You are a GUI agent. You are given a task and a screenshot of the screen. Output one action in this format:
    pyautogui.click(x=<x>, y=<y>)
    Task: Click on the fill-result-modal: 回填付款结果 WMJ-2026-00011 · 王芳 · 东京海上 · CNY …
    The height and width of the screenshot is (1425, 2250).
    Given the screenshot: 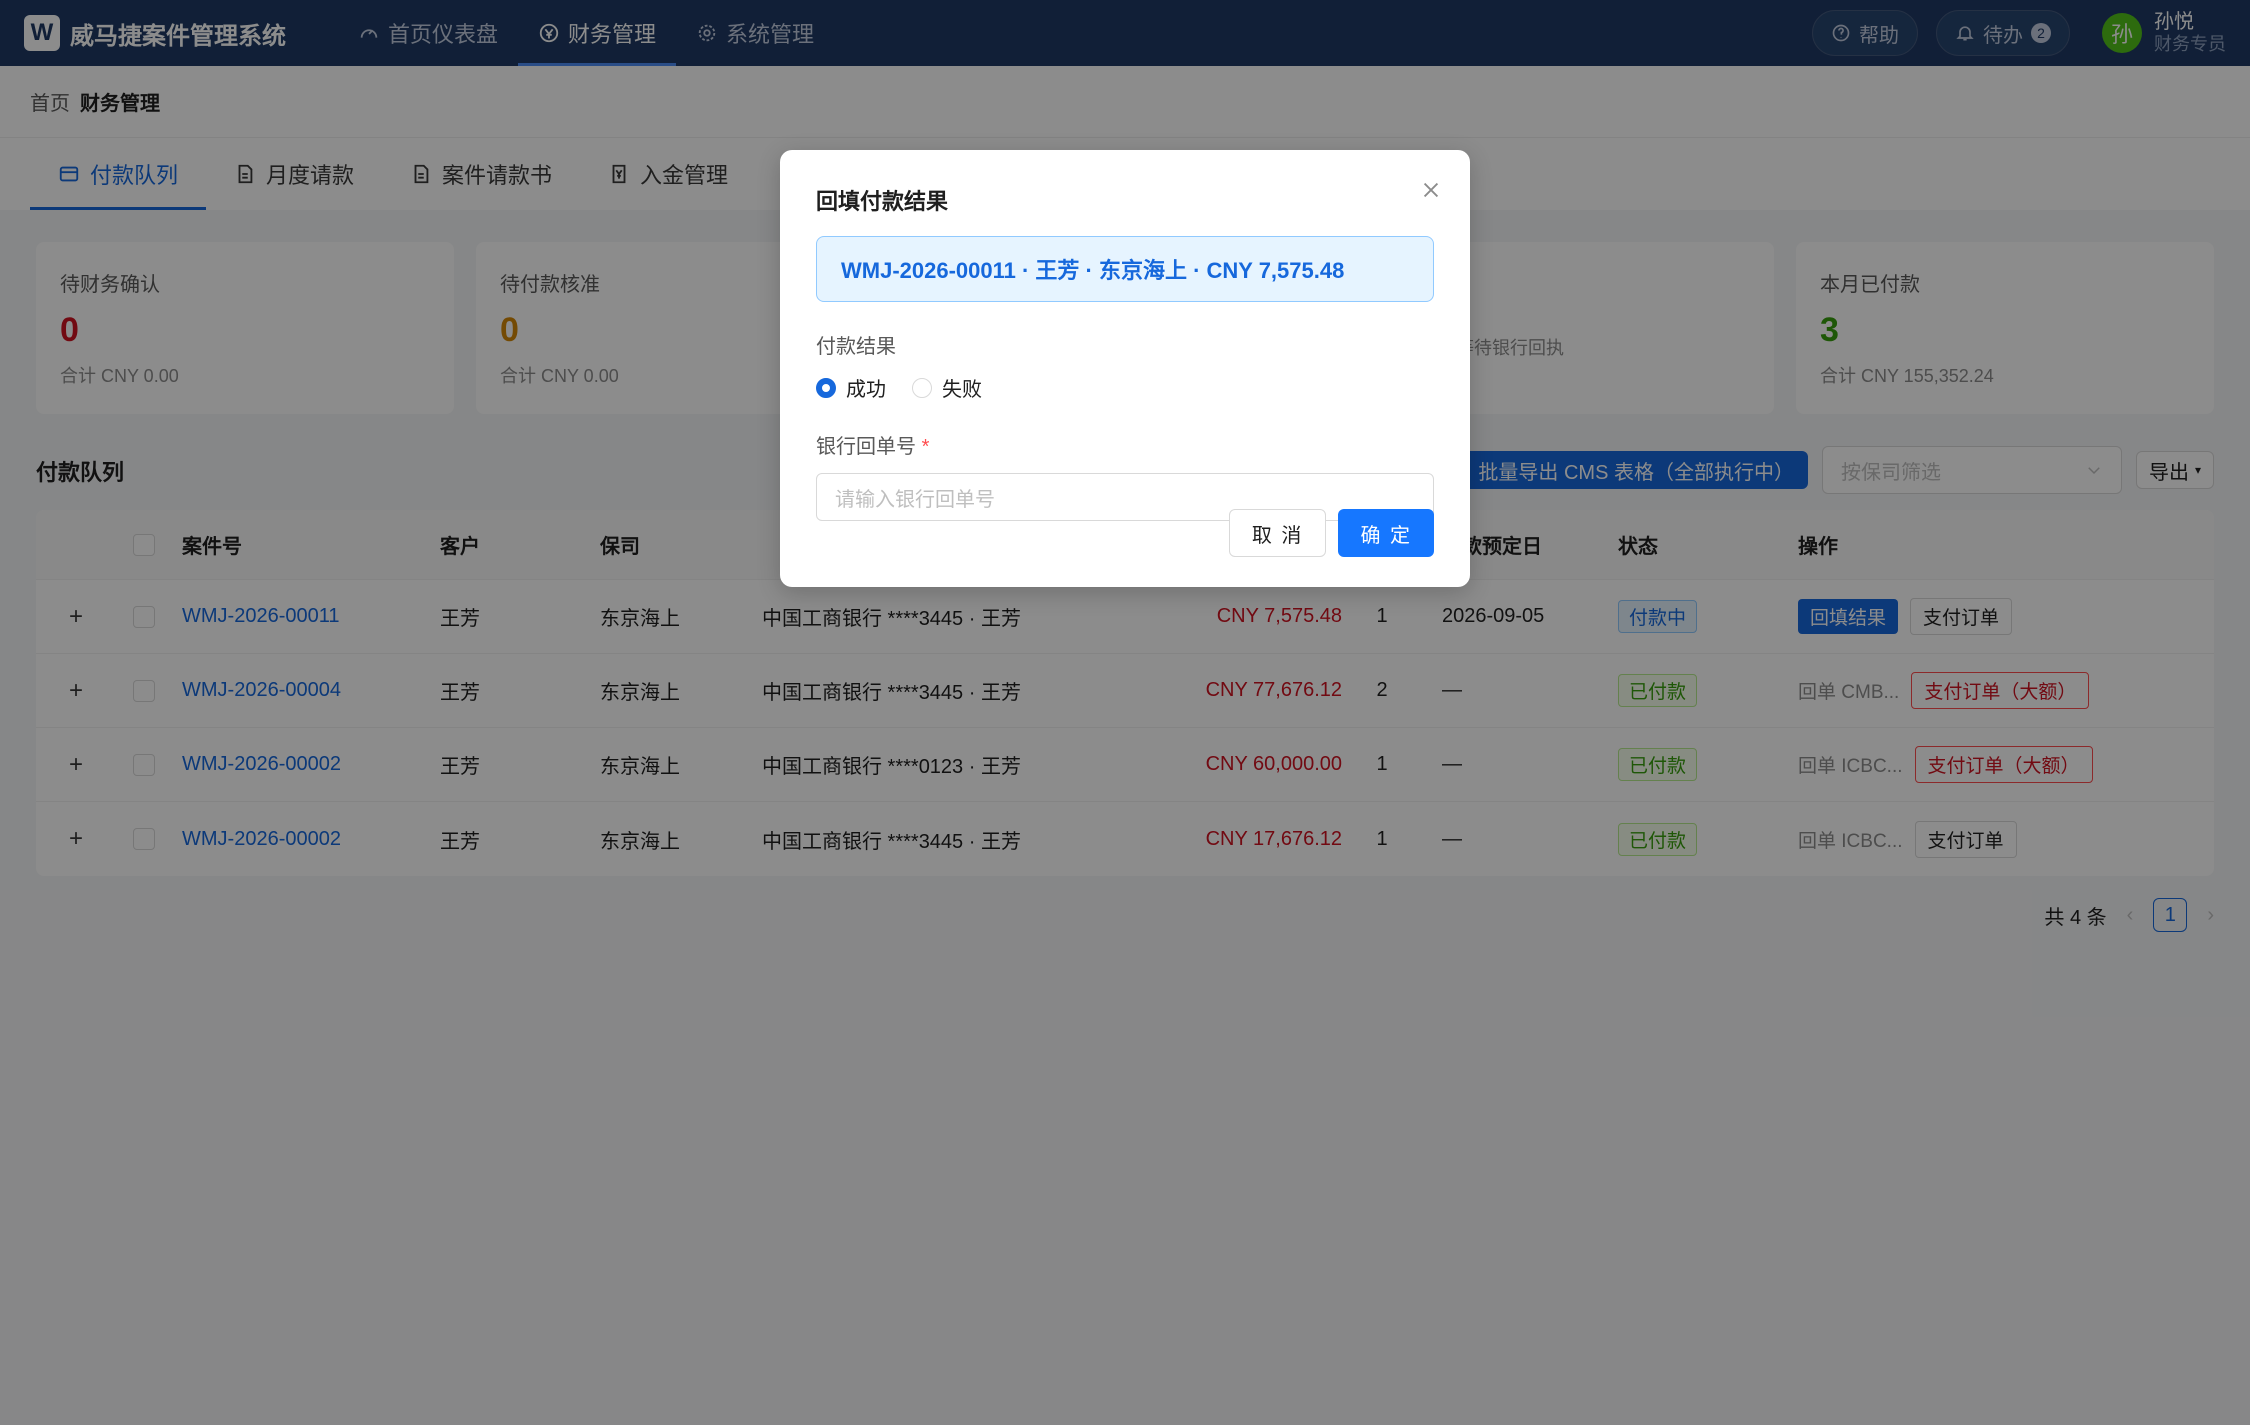 What is the action you would take?
    pyautogui.click(x=1125, y=368)
    